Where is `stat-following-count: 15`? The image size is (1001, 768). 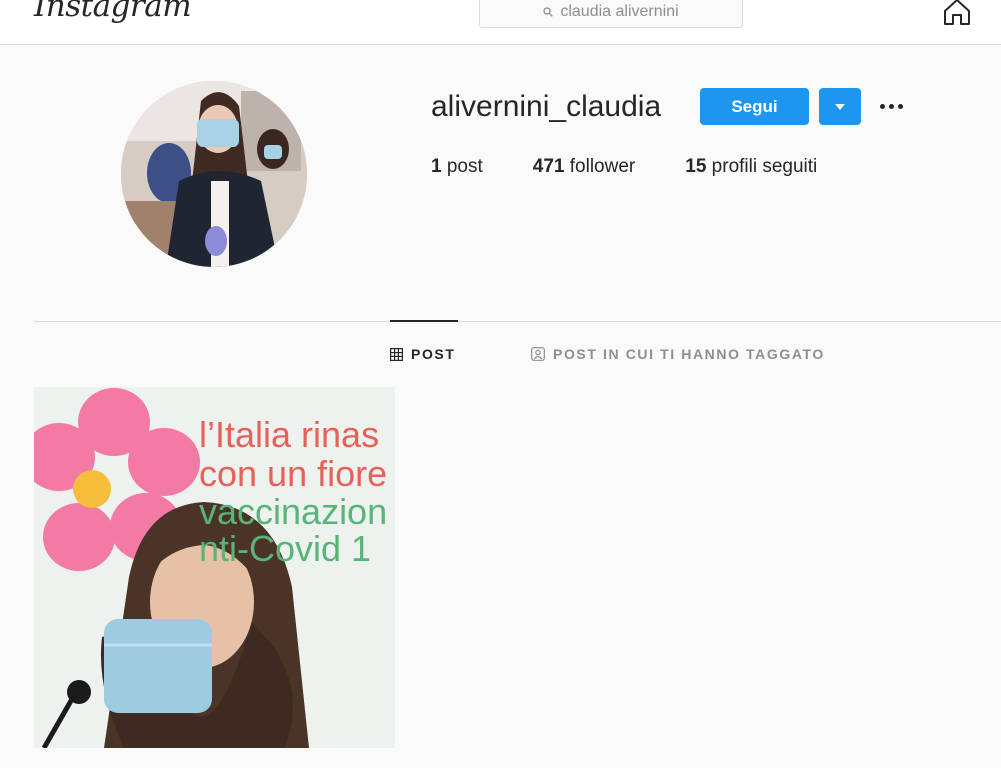 stat-following-count: 15 is located at coordinates (696, 166).